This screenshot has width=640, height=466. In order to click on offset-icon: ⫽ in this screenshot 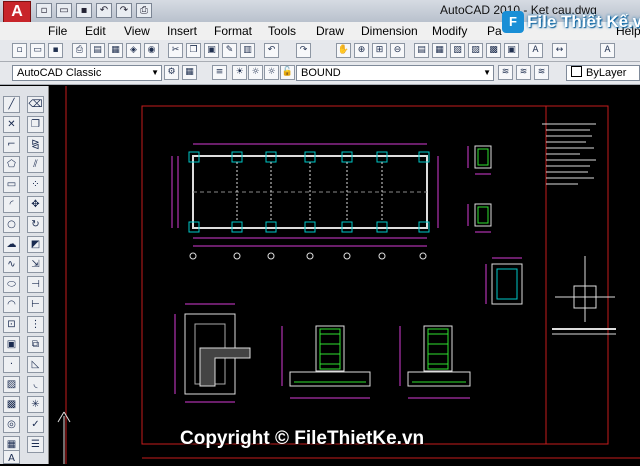, I will do `click(35, 164)`.